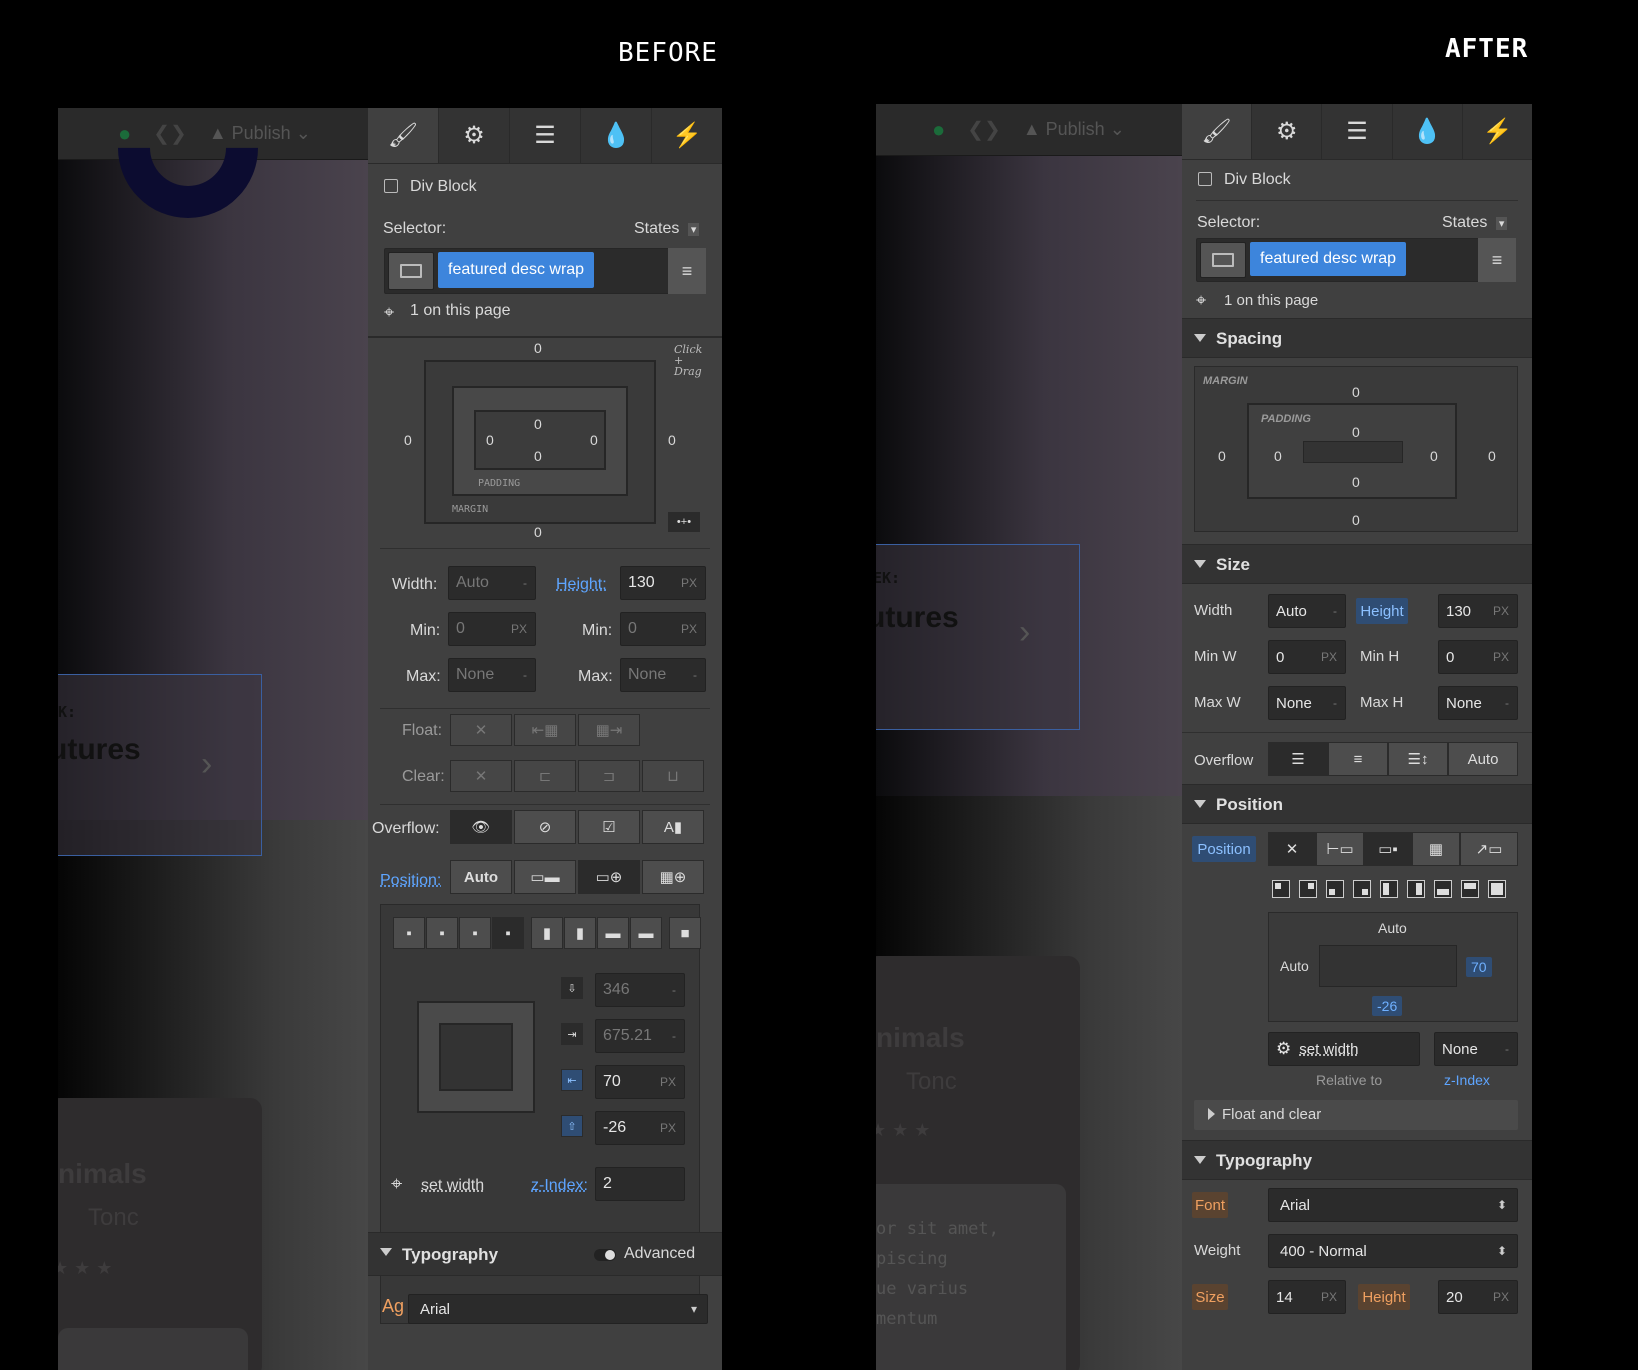 This screenshot has width=1638, height=1370. What do you see at coordinates (545, 877) in the screenshot?
I see `position-relative-button: ▭▬` at bounding box center [545, 877].